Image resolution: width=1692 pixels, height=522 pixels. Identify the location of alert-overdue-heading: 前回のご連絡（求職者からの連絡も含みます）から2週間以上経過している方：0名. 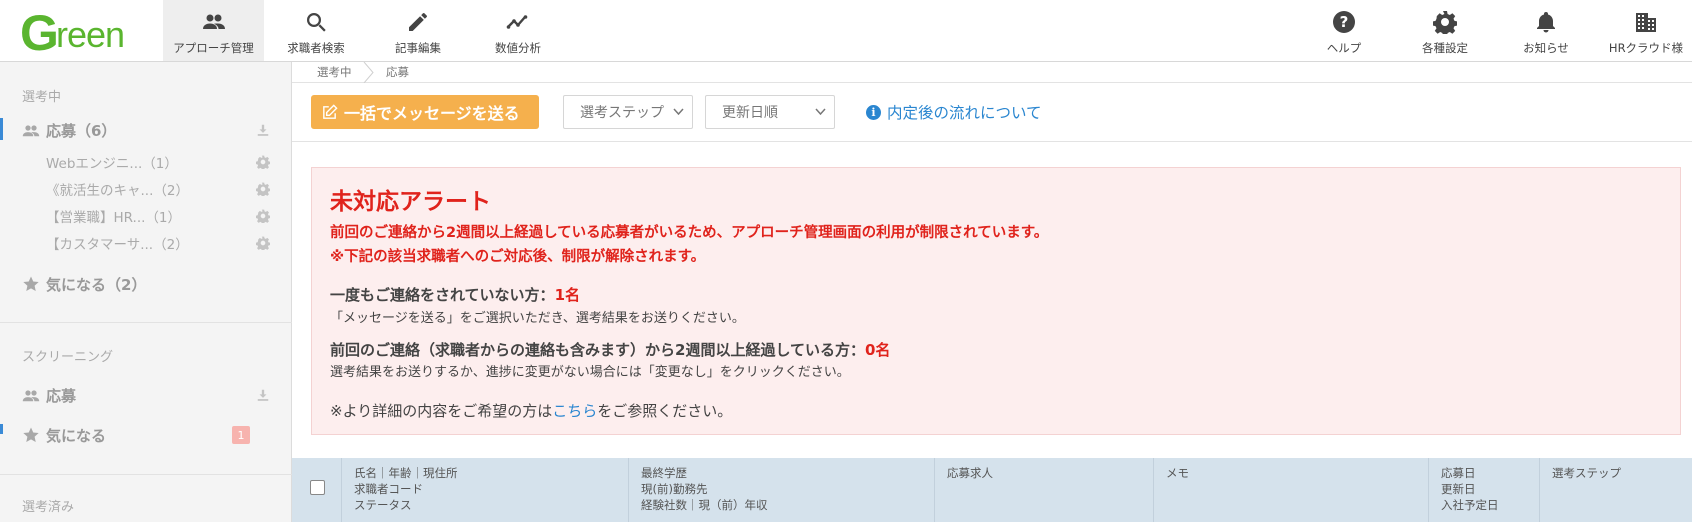
(610, 349).